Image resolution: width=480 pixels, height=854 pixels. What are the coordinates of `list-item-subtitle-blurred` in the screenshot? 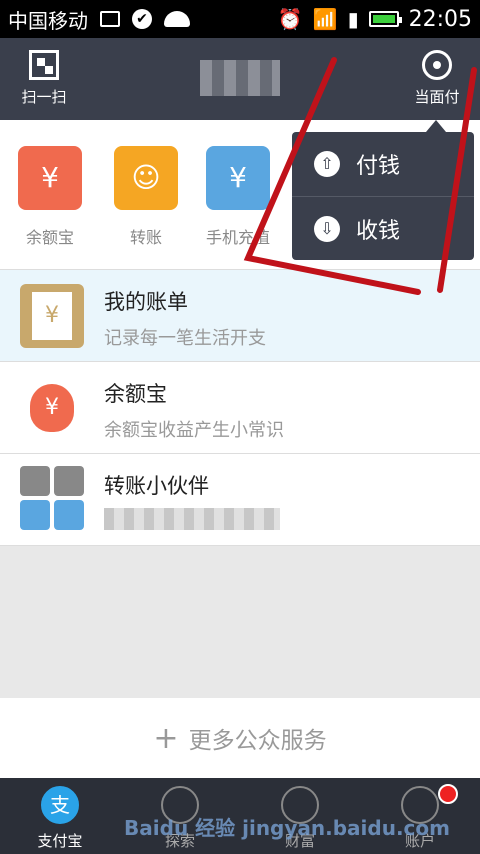 It's located at (192, 519).